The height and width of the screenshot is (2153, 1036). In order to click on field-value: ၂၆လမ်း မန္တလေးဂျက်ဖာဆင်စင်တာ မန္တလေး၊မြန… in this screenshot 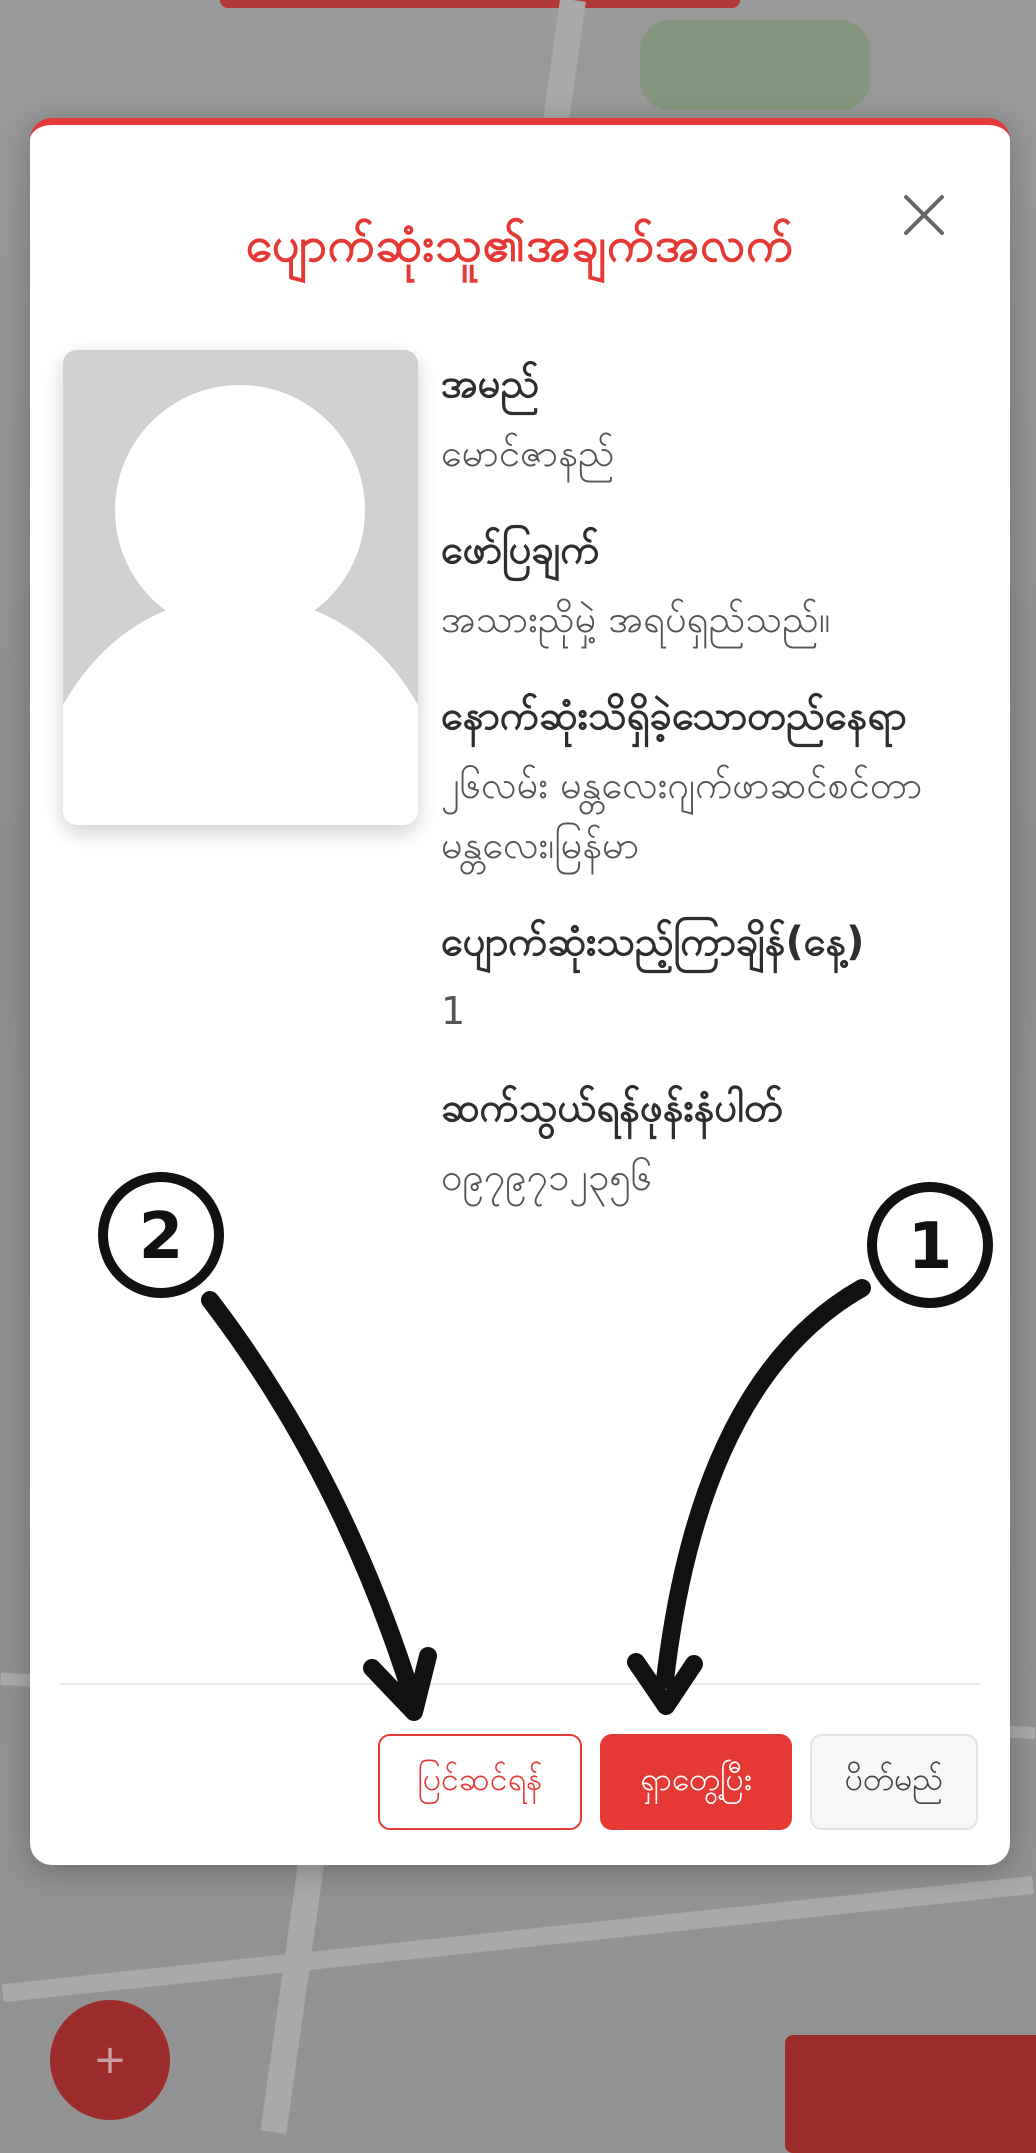, I will do `click(682, 815)`.